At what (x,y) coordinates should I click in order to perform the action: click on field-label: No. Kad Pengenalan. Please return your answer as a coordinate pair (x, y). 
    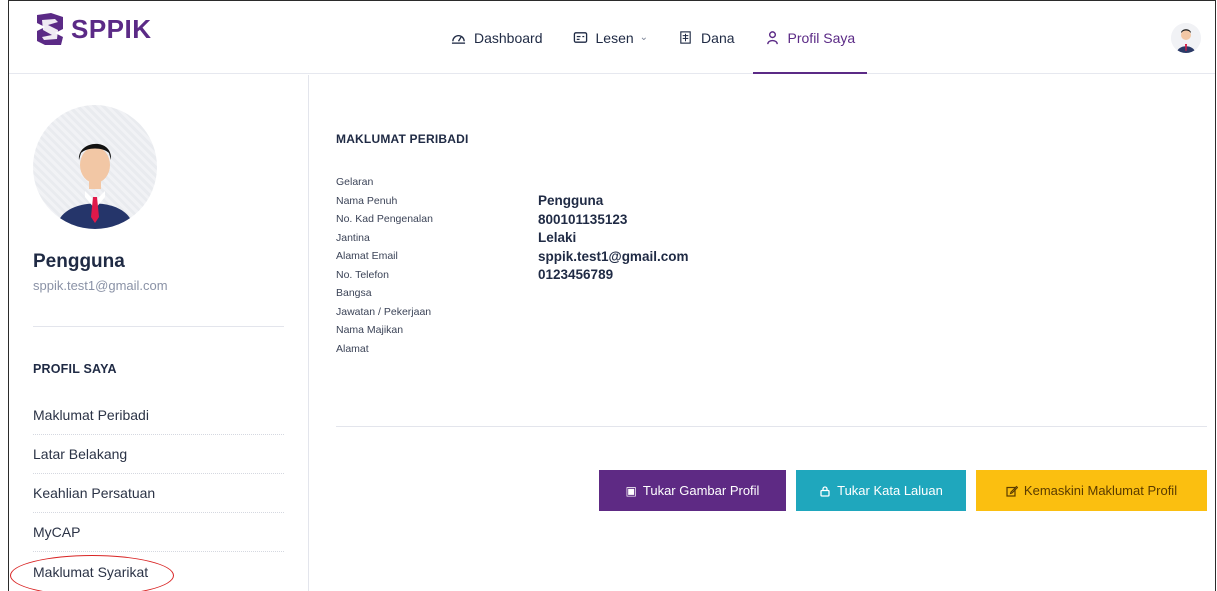
    Looking at the image, I should click on (384, 219).